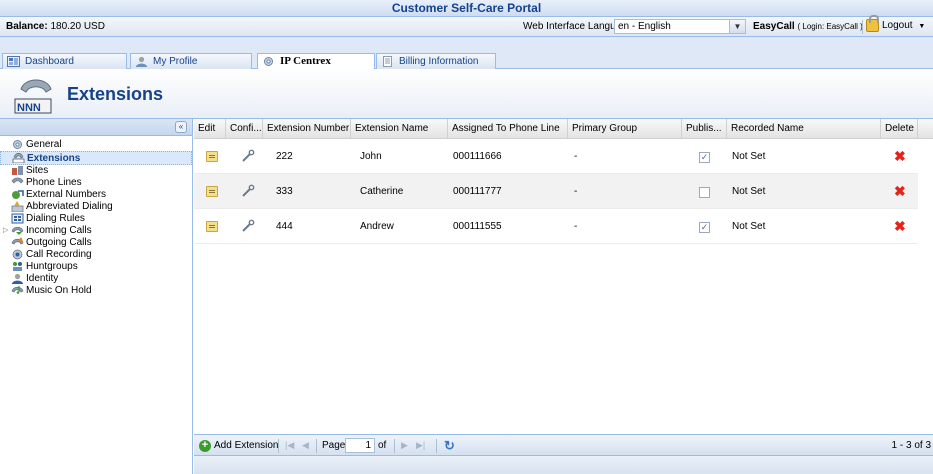  I want to click on extension-number: 444, so click(284, 226).